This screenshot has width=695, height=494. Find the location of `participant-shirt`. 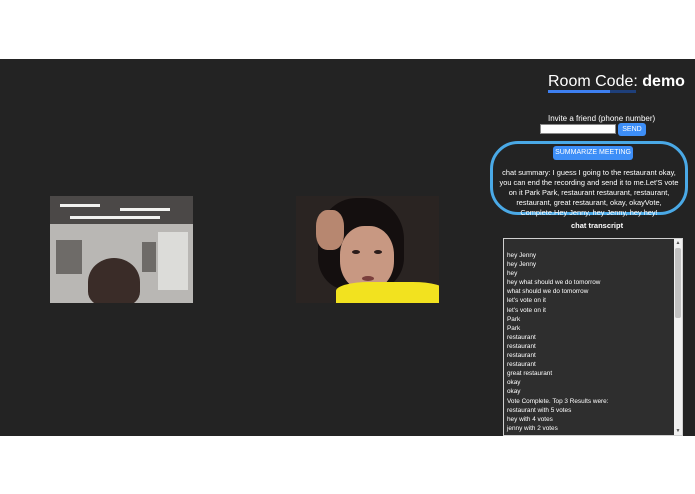

participant-shirt is located at coordinates (387, 292).